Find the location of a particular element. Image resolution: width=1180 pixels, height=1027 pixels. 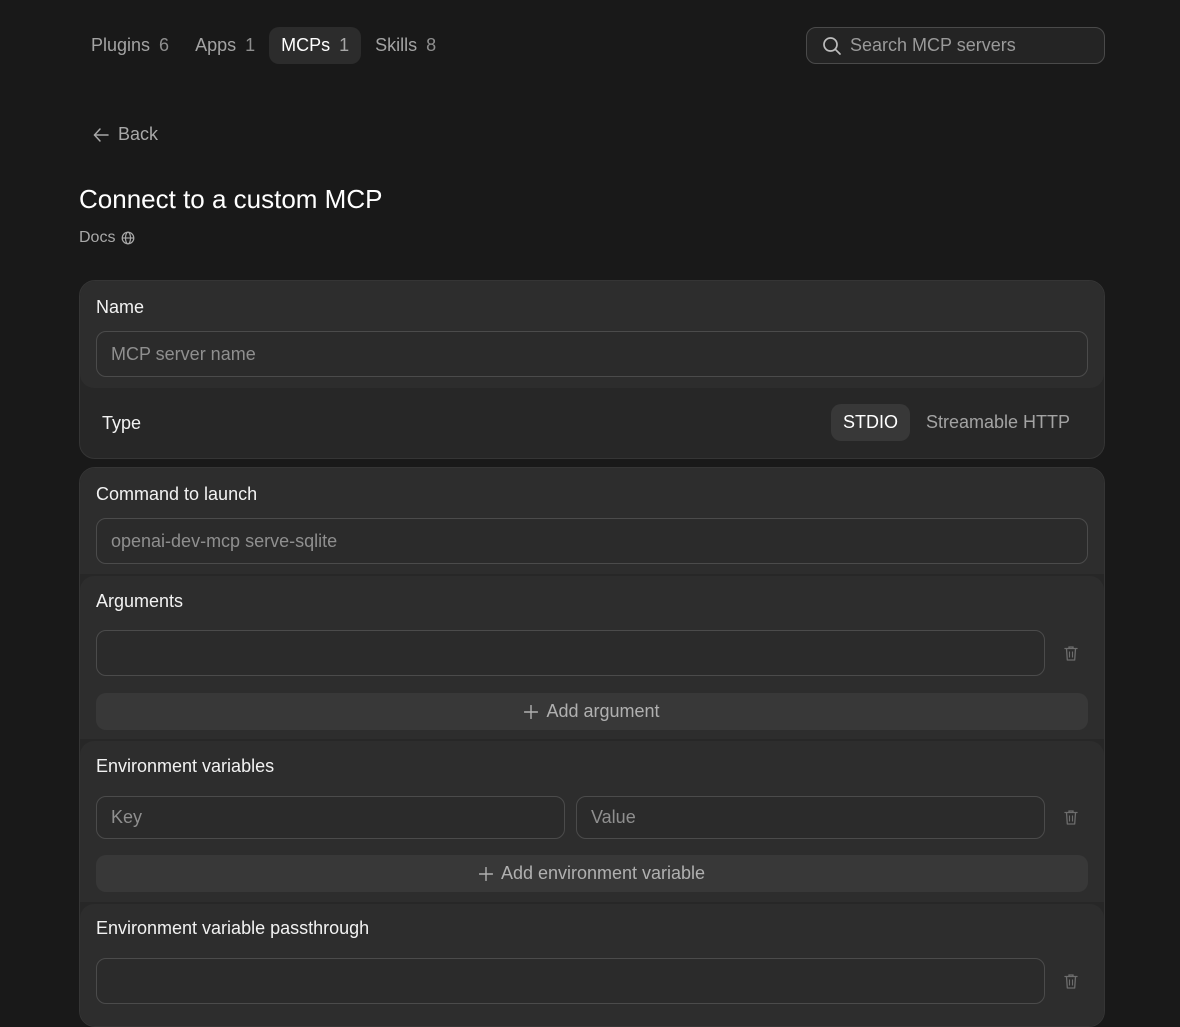

passthrough-field is located at coordinates (570, 981).